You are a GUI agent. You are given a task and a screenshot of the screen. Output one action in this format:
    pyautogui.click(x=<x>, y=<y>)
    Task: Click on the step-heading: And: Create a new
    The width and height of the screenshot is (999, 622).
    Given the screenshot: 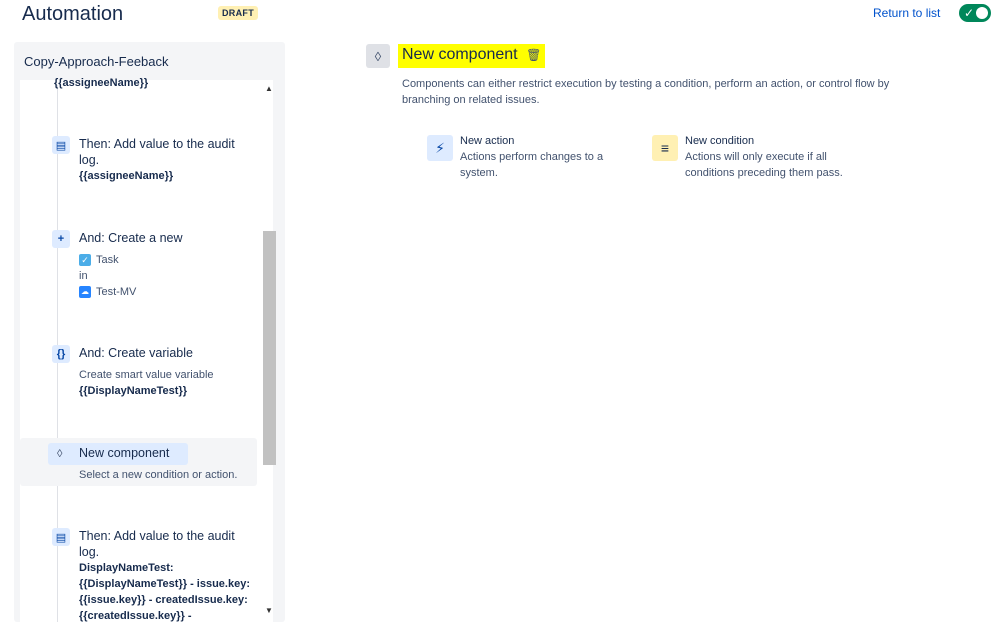 What is the action you would take?
    pyautogui.click(x=131, y=238)
    